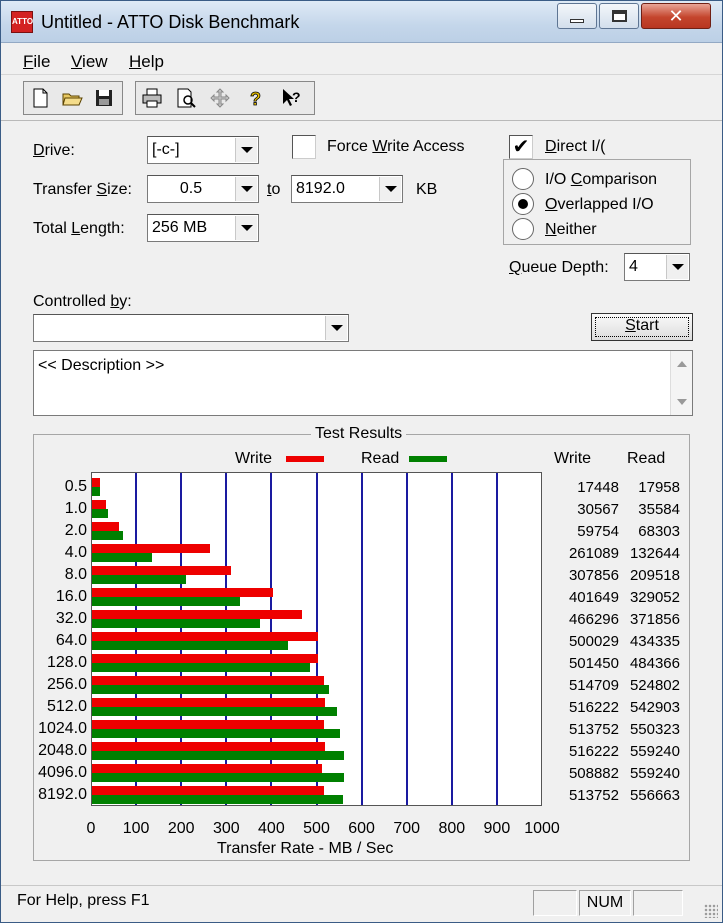  What do you see at coordinates (347, 189) in the screenshot?
I see `transfer-to-combo: 8192.0` at bounding box center [347, 189].